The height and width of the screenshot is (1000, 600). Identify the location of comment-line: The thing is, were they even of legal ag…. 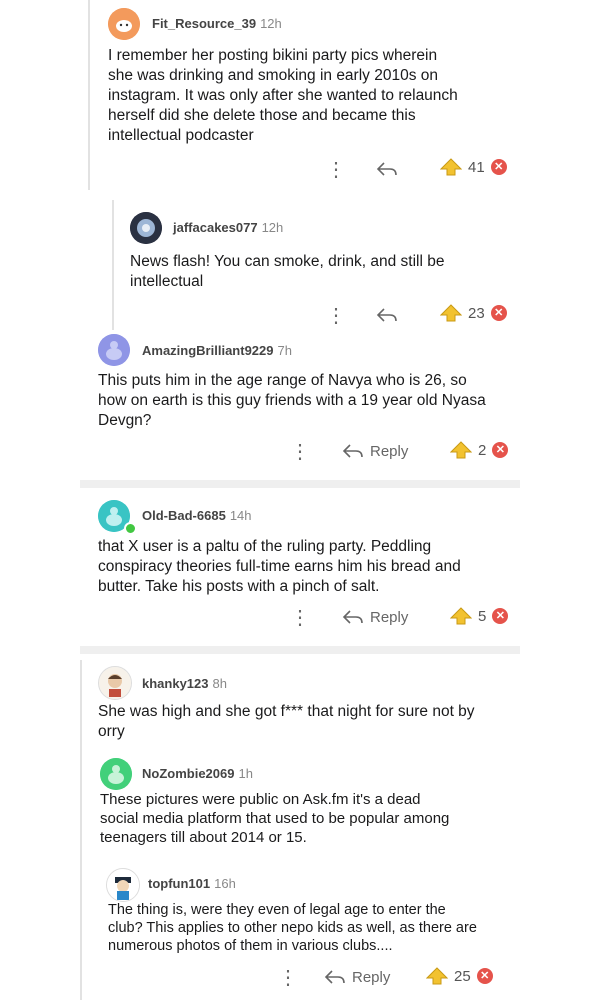
(277, 910).